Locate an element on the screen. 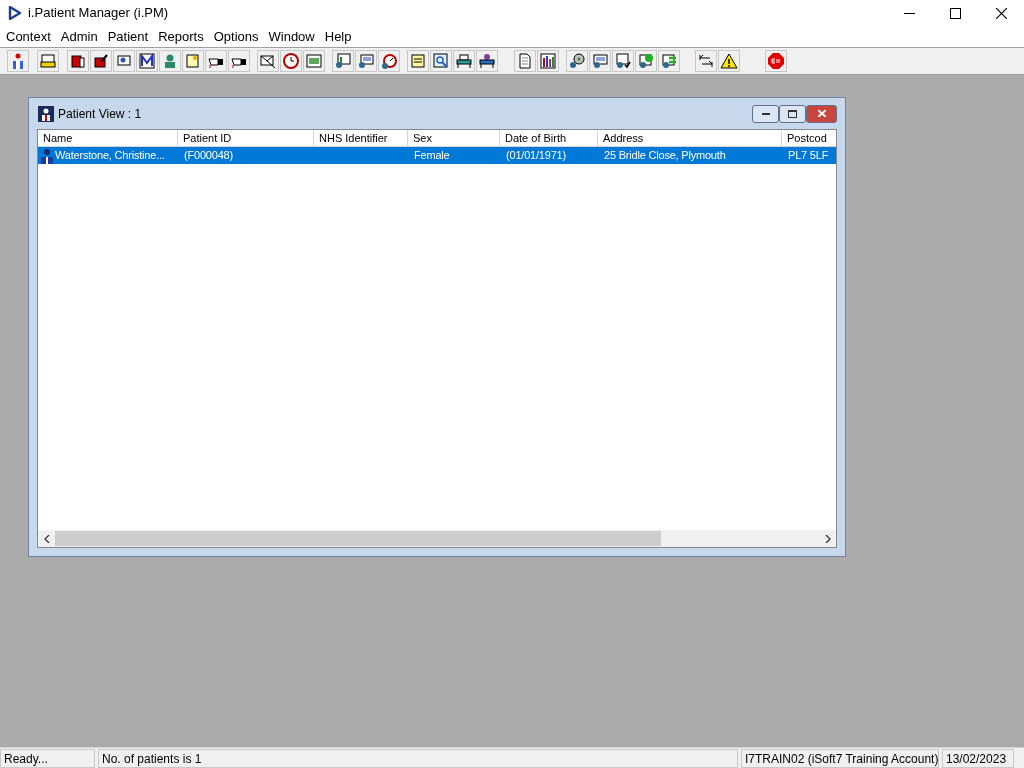 Image resolution: width=1024 pixels, height=768 pixels. printer-icon is located at coordinates (48, 61).